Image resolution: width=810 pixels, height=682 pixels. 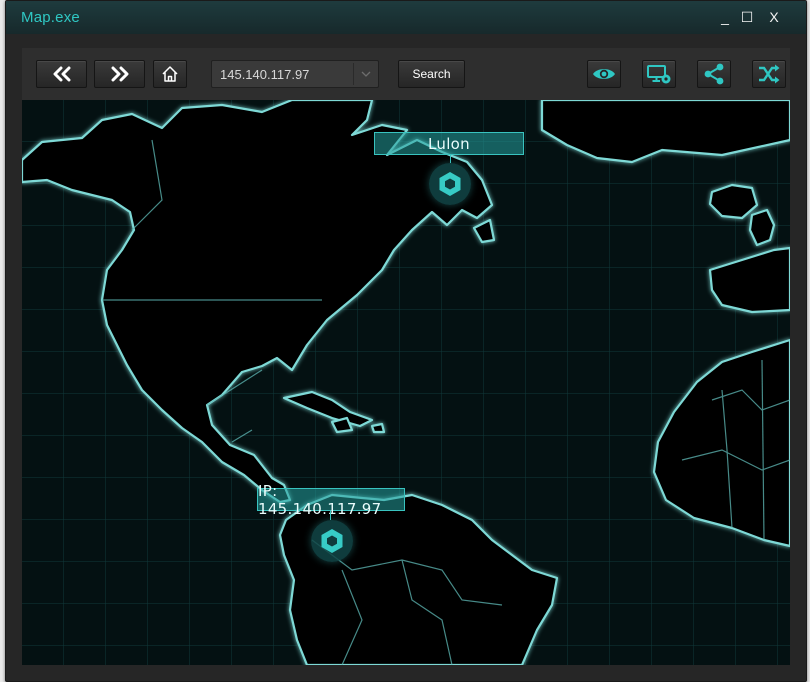 I want to click on shuffle-icon, so click(x=769, y=74).